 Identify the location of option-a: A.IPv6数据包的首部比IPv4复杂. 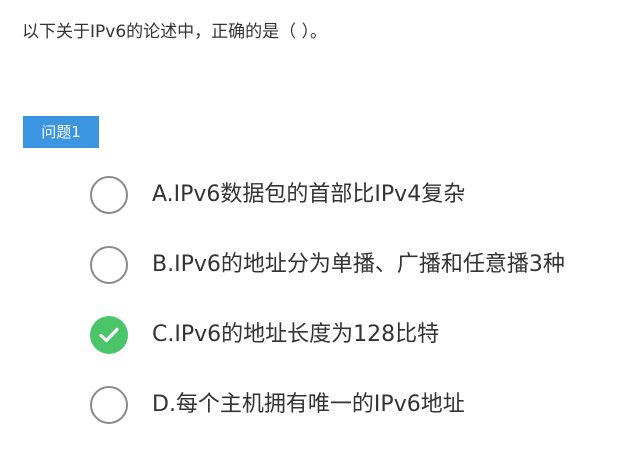
(360, 195).